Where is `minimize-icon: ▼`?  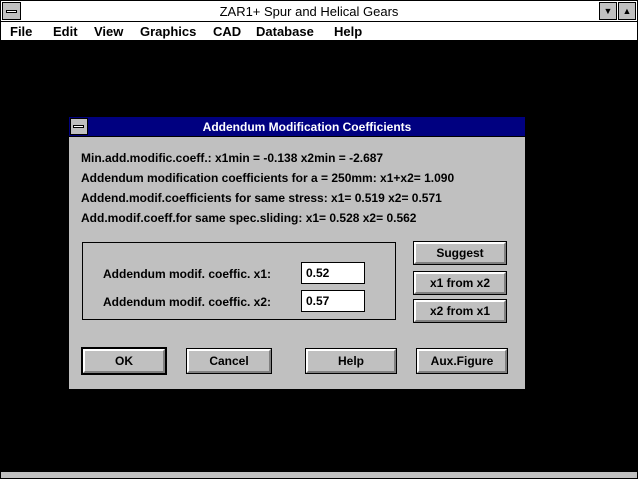
minimize-icon: ▼ is located at coordinates (608, 11).